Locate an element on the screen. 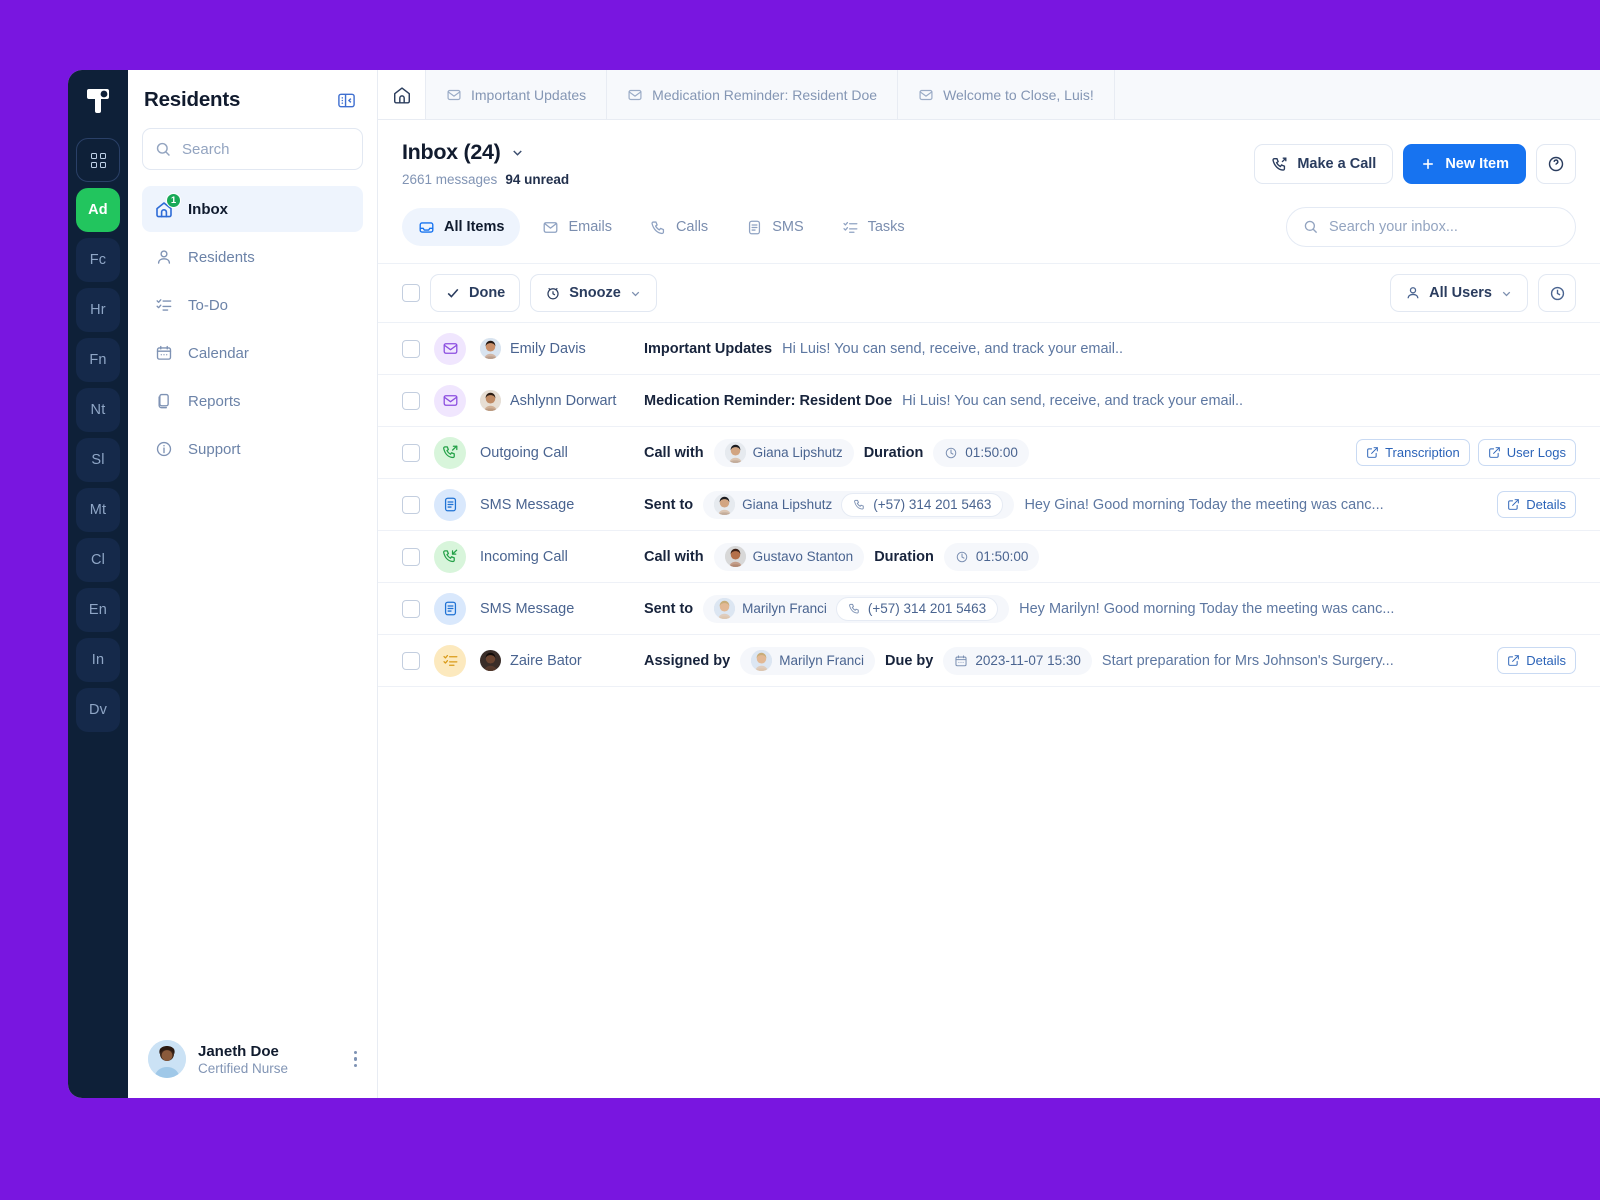 This screenshot has width=1600, height=1200. clock-icon is located at coordinates (951, 453).